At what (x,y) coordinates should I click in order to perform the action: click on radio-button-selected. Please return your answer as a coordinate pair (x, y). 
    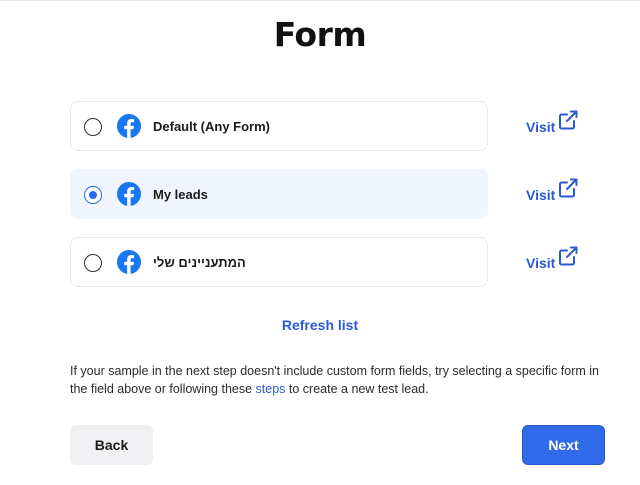
    Looking at the image, I should click on (93, 195).